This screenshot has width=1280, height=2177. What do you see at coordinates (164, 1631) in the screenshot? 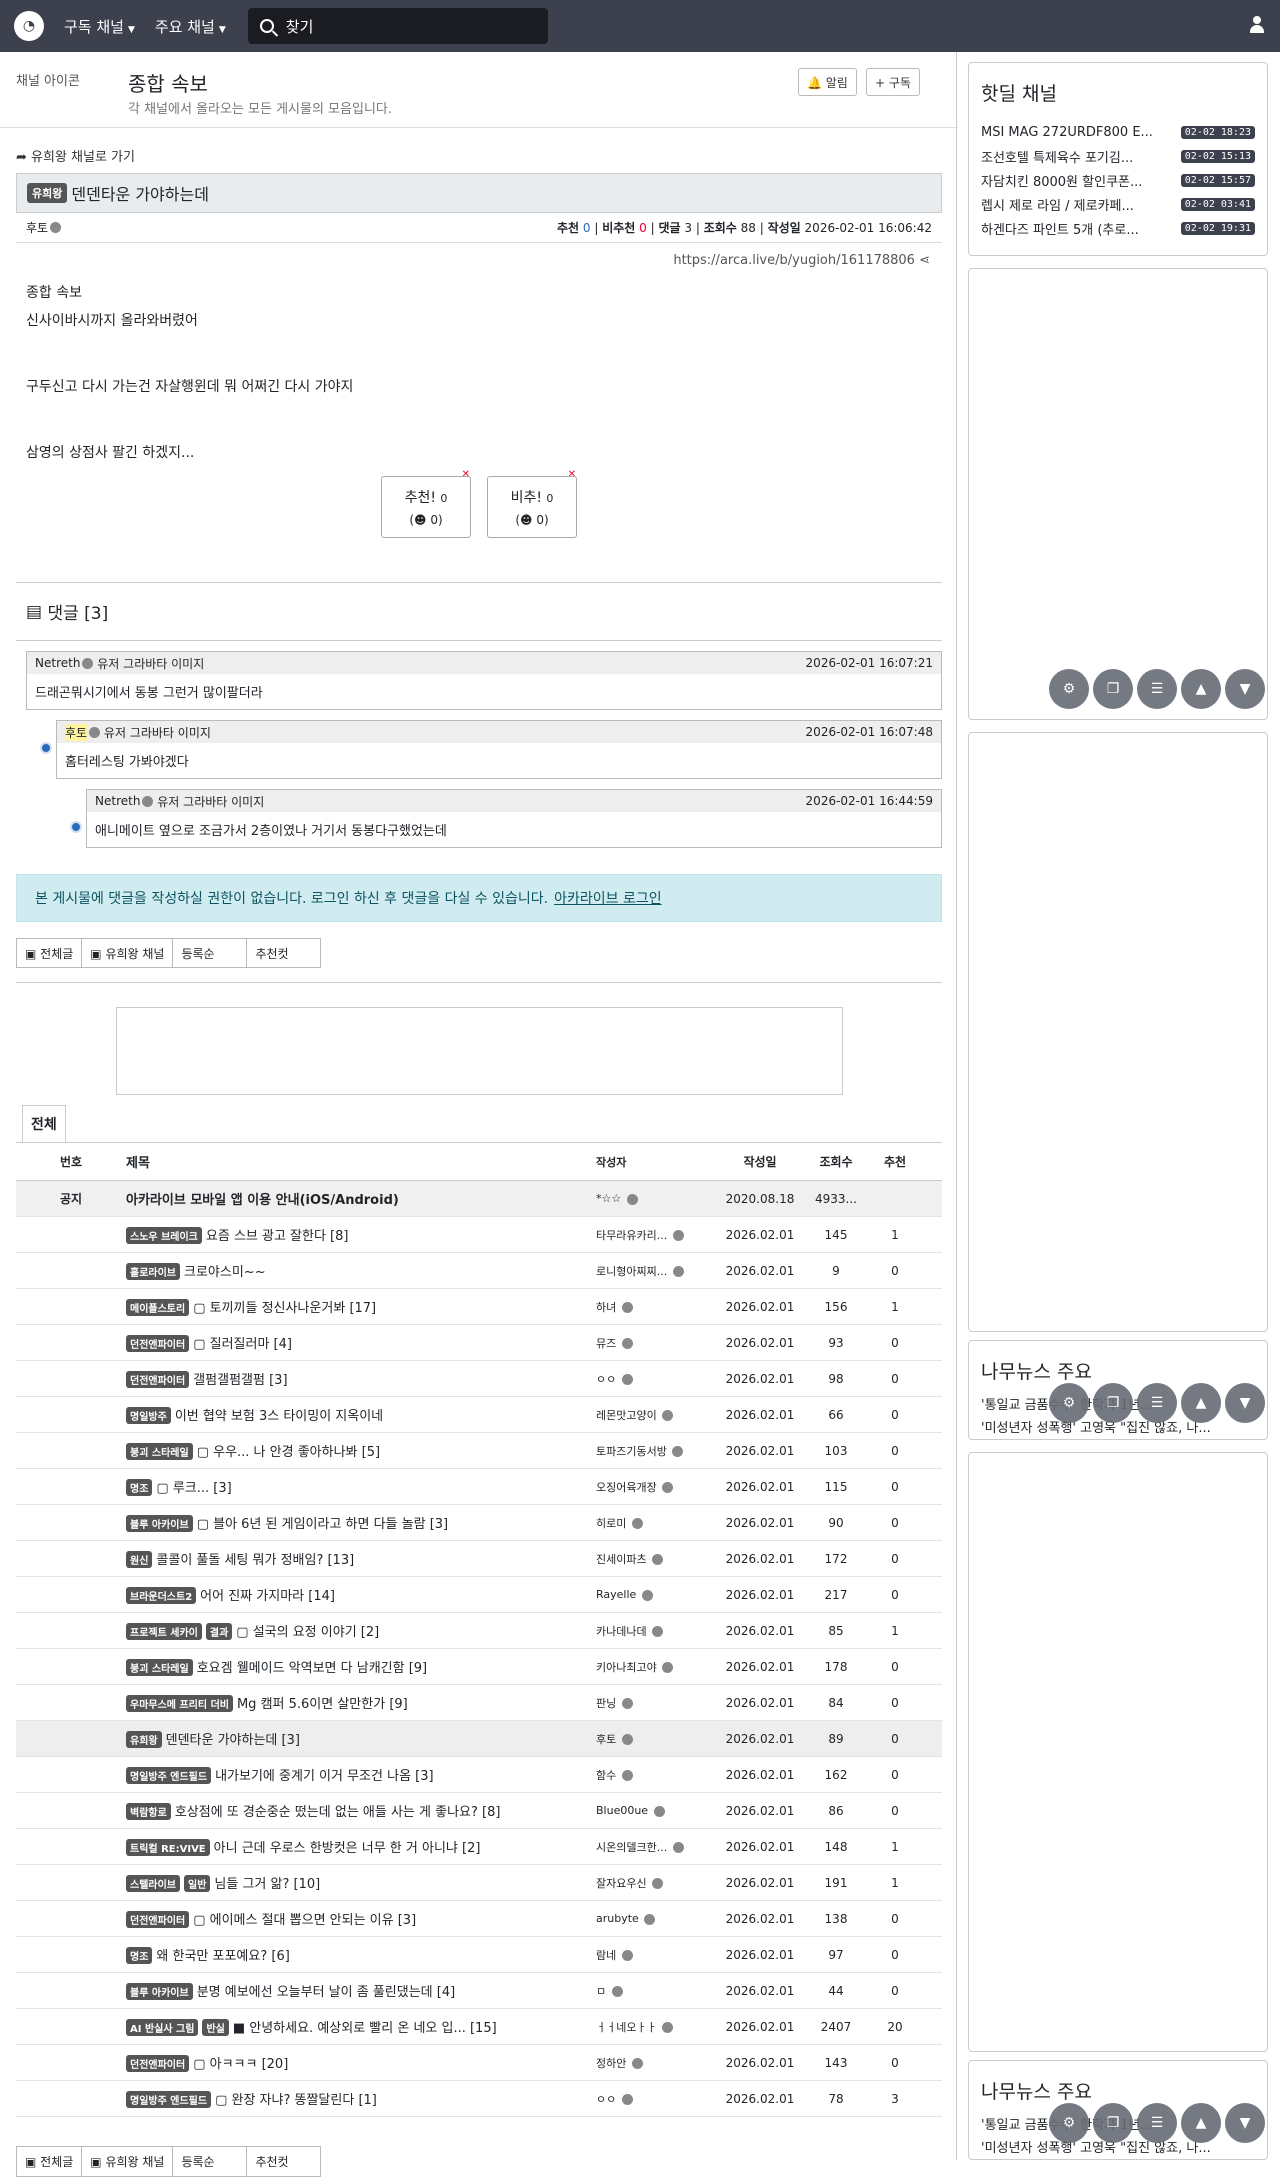
I see `category-badge: 프로젝트 세카이` at bounding box center [164, 1631].